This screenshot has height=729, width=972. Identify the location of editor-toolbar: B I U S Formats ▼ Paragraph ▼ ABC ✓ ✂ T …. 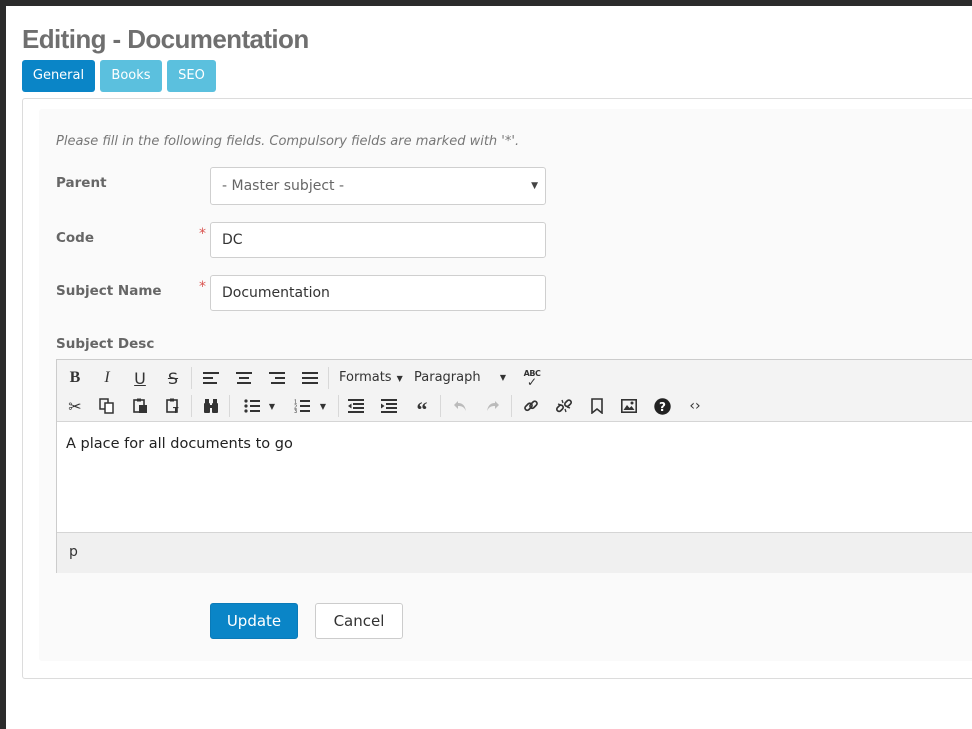
(514, 391).